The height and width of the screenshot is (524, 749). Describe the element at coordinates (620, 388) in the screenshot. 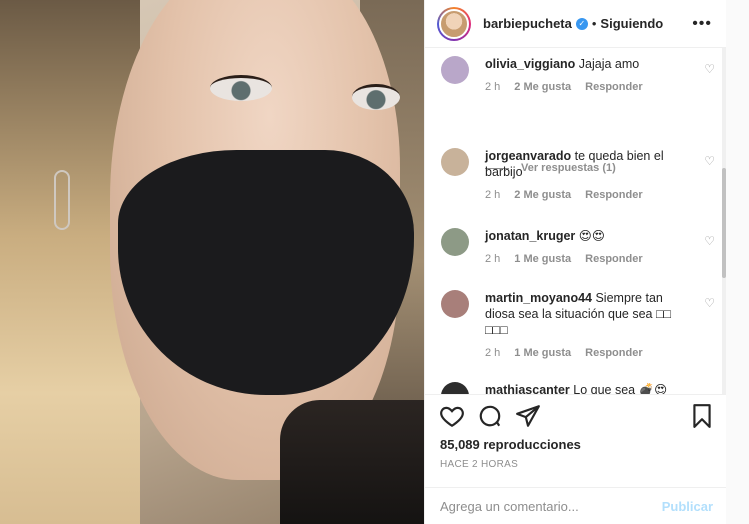

I see `comment-text: Lo que sea 💣😍` at that location.